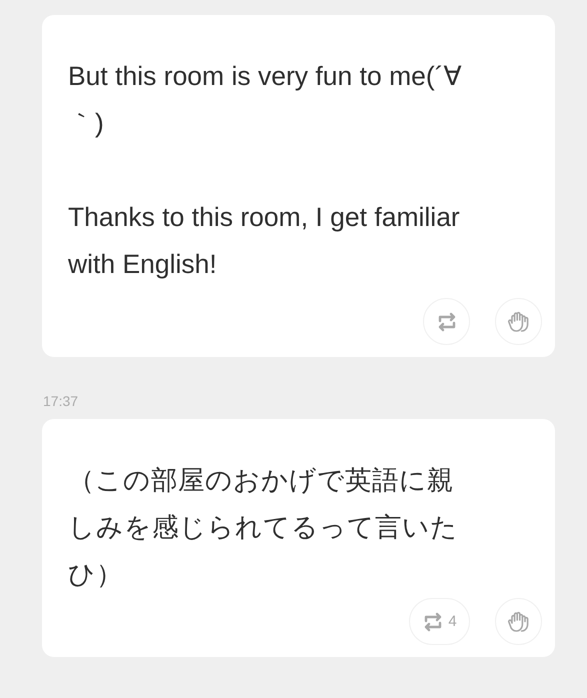 The image size is (587, 698). Describe the element at coordinates (61, 401) in the screenshot. I see `message-time: 17:37` at that location.